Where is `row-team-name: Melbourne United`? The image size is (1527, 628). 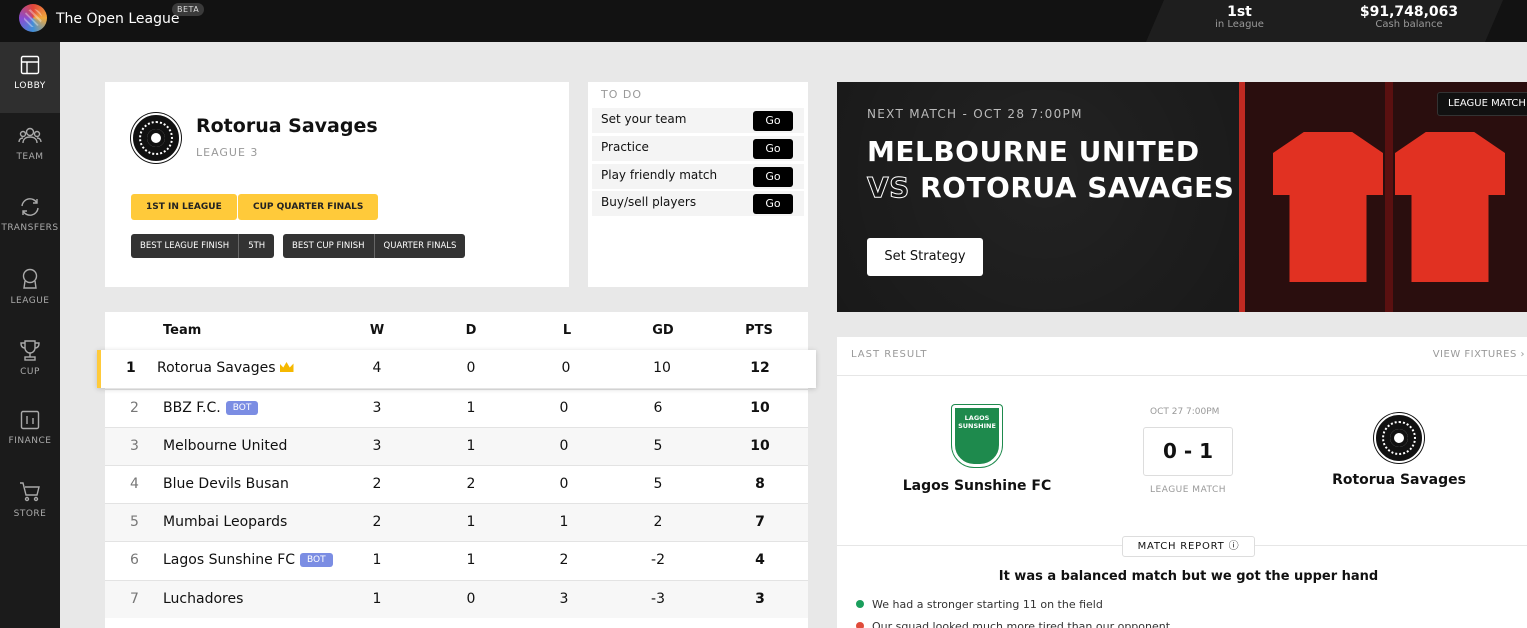 row-team-name: Melbourne United is located at coordinates (225, 446).